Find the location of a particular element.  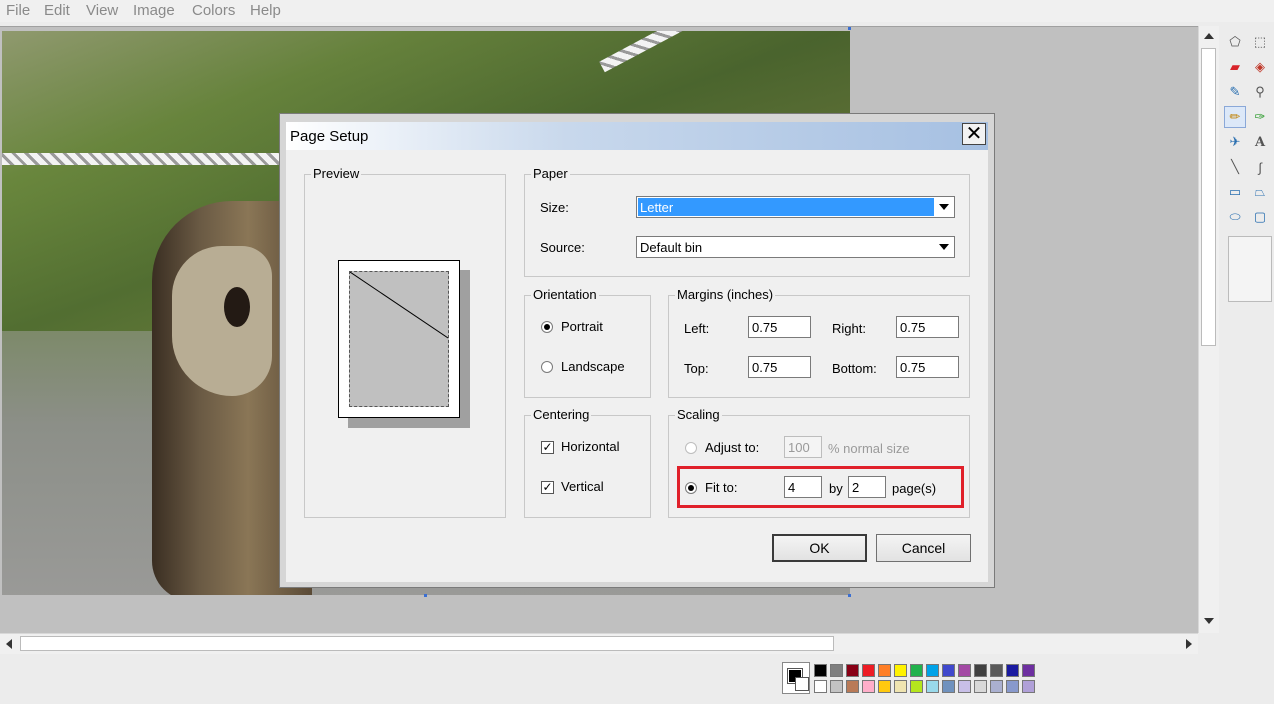

color-palette is located at coordinates (912, 678).